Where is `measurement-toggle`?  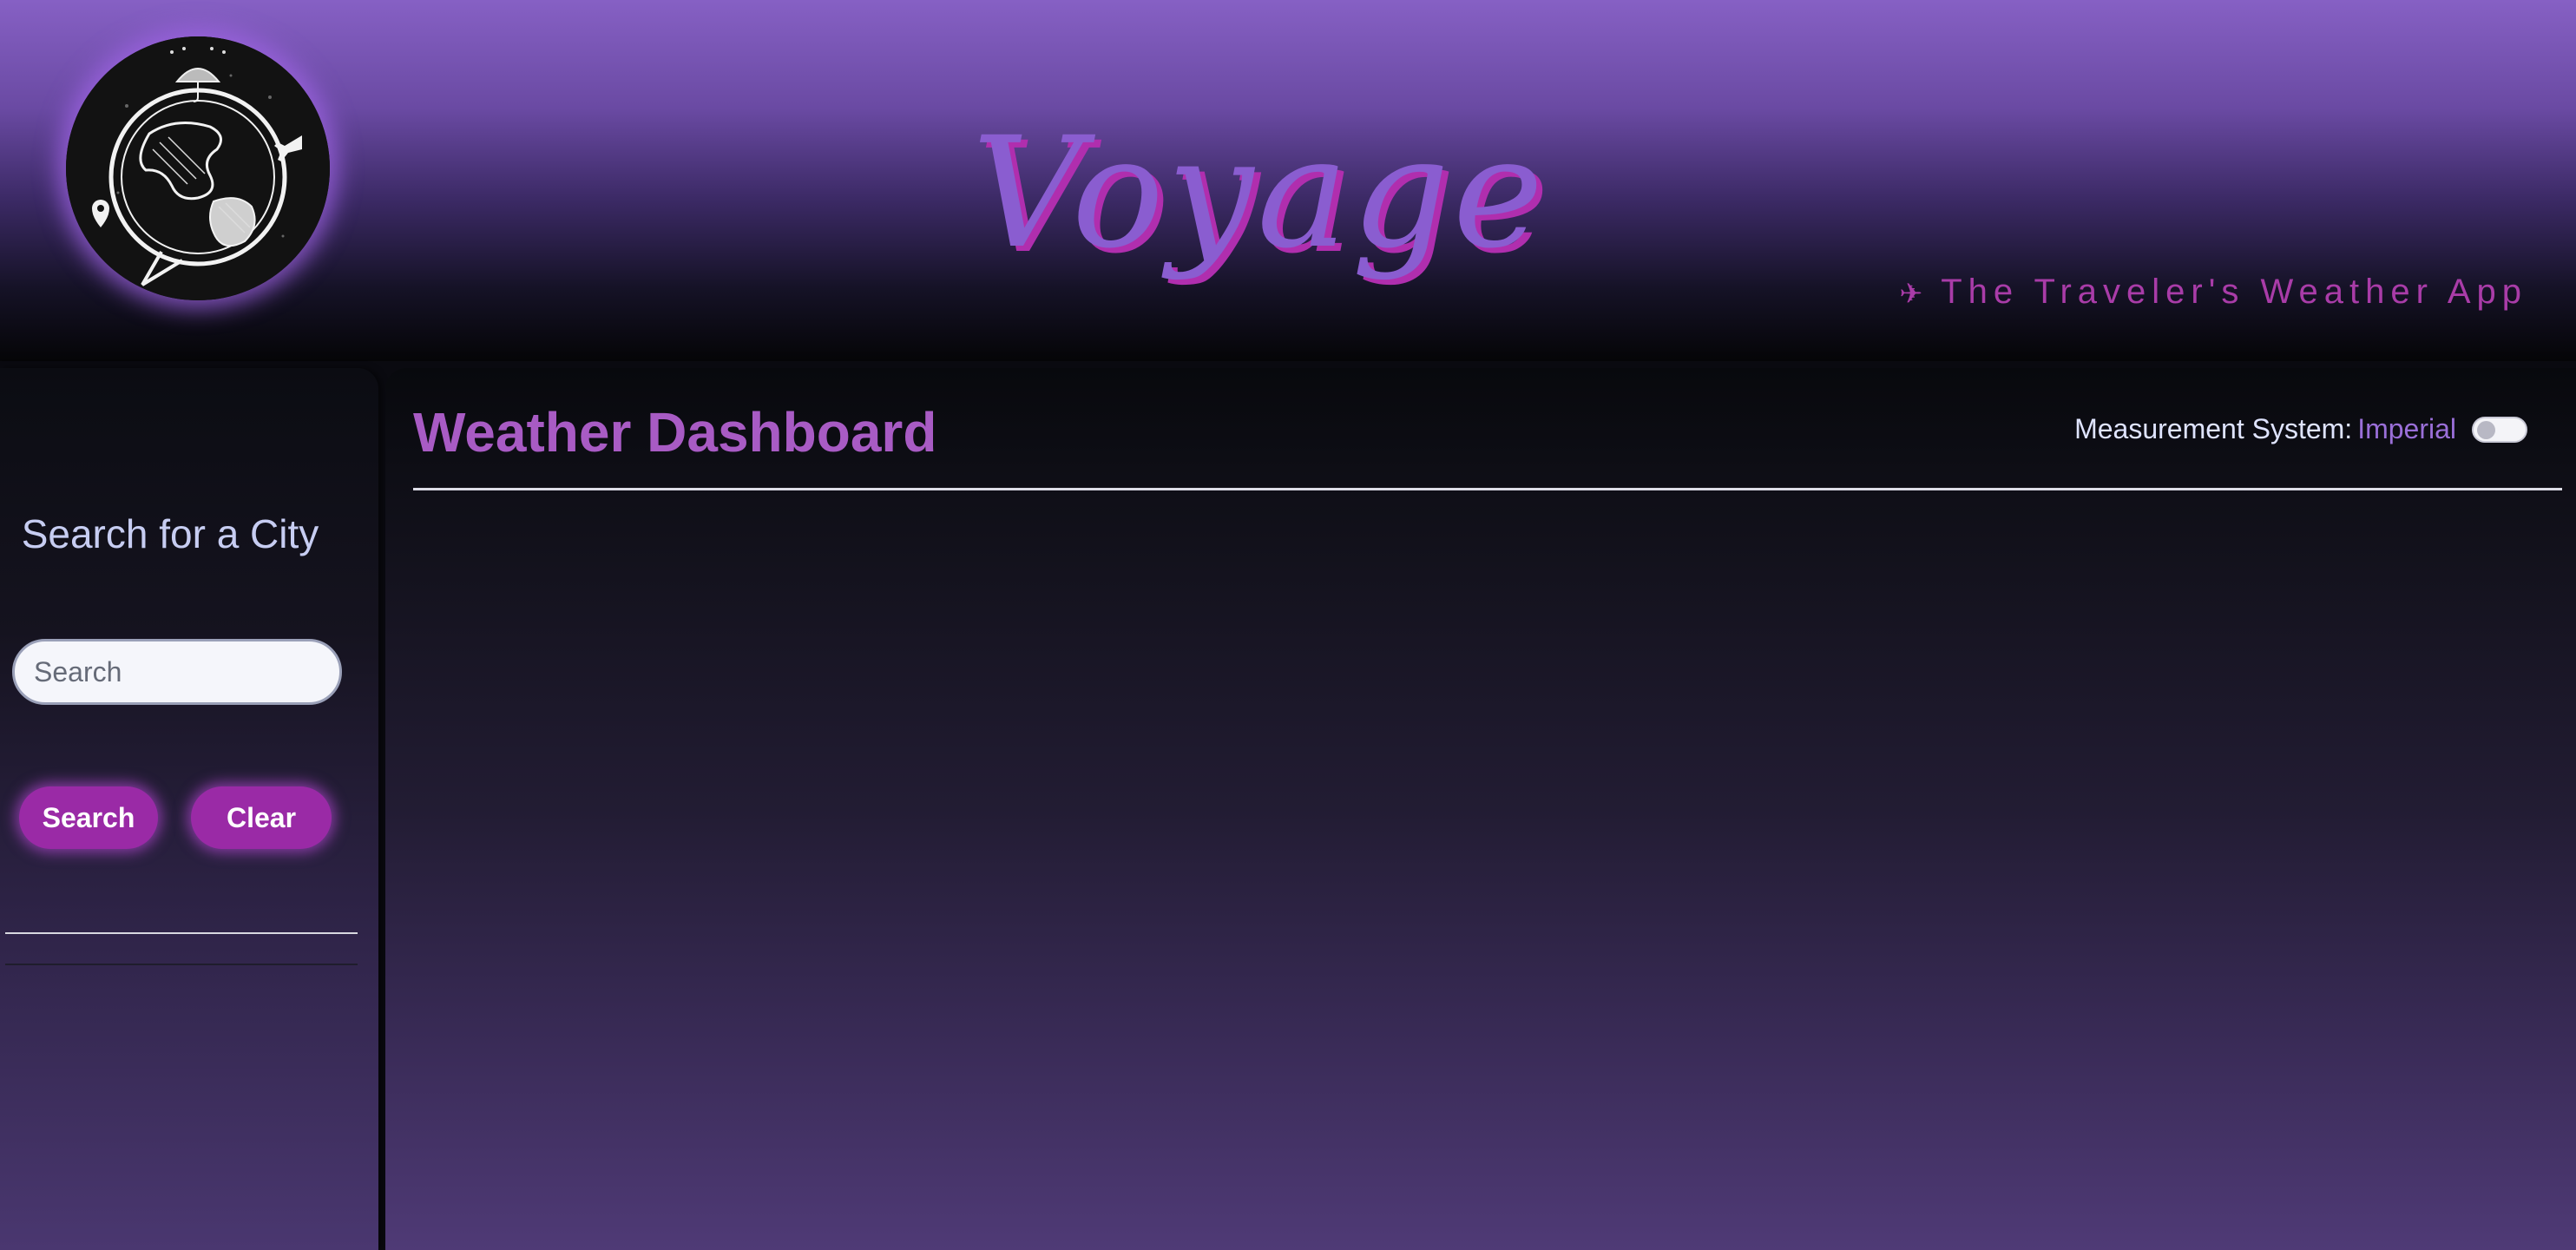 measurement-toggle is located at coordinates (2499, 429).